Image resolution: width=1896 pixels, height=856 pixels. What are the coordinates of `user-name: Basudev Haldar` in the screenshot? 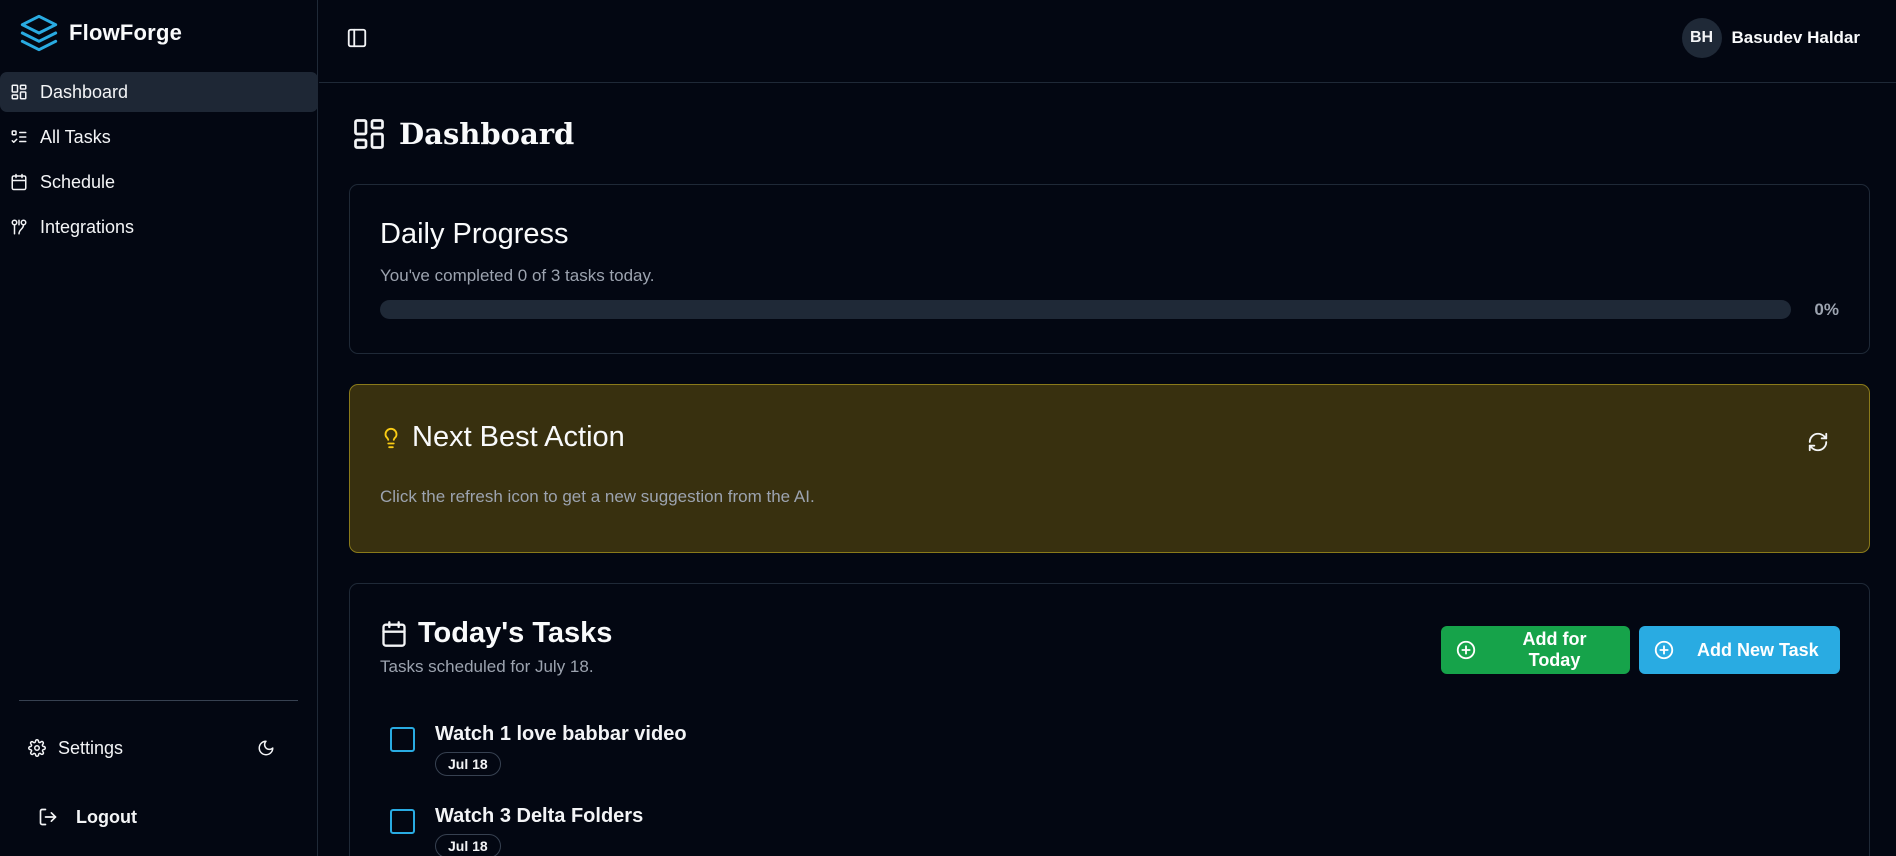 It's located at (1796, 37).